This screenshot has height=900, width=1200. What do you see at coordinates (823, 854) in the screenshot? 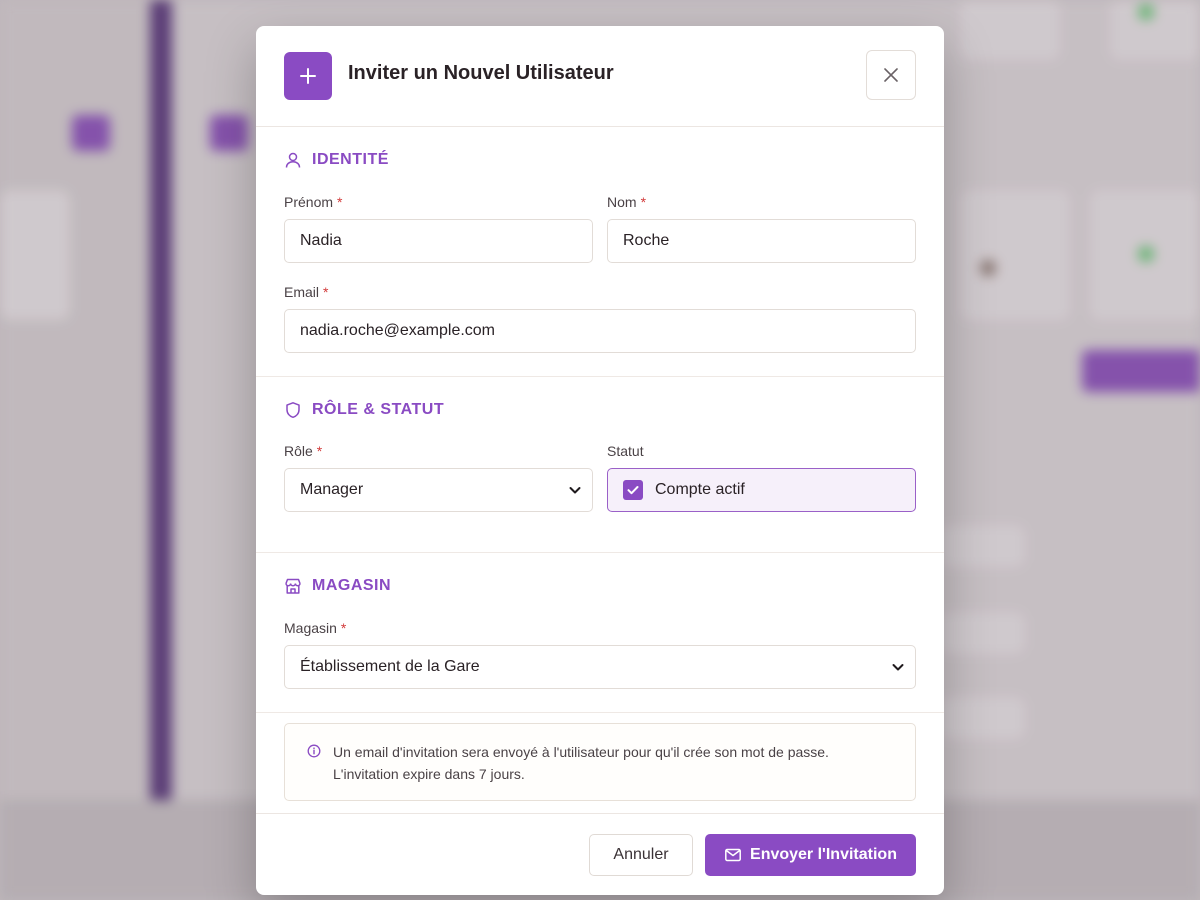
I see `send-invitation-label: Envoyer l'Invitation` at bounding box center [823, 854].